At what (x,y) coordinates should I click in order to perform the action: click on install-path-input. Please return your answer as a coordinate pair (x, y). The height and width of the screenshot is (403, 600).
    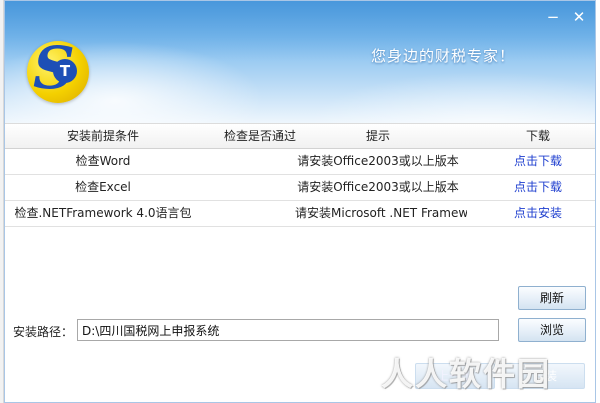
    Looking at the image, I should click on (288, 330).